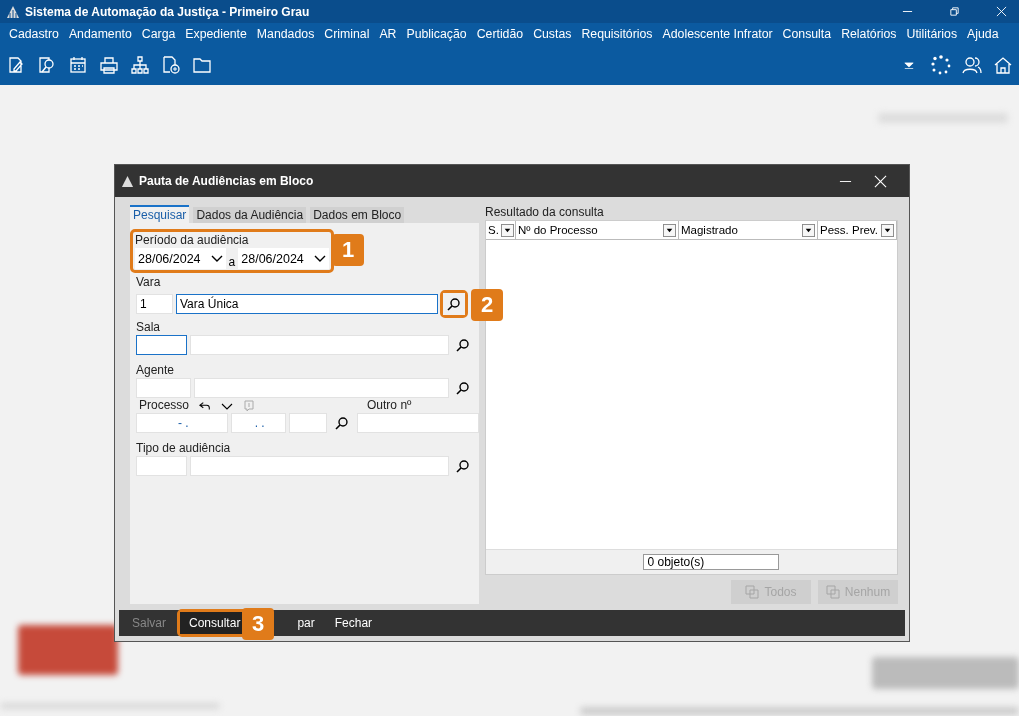 This screenshot has height=716, width=1019. I want to click on search-document-icon, so click(47, 65).